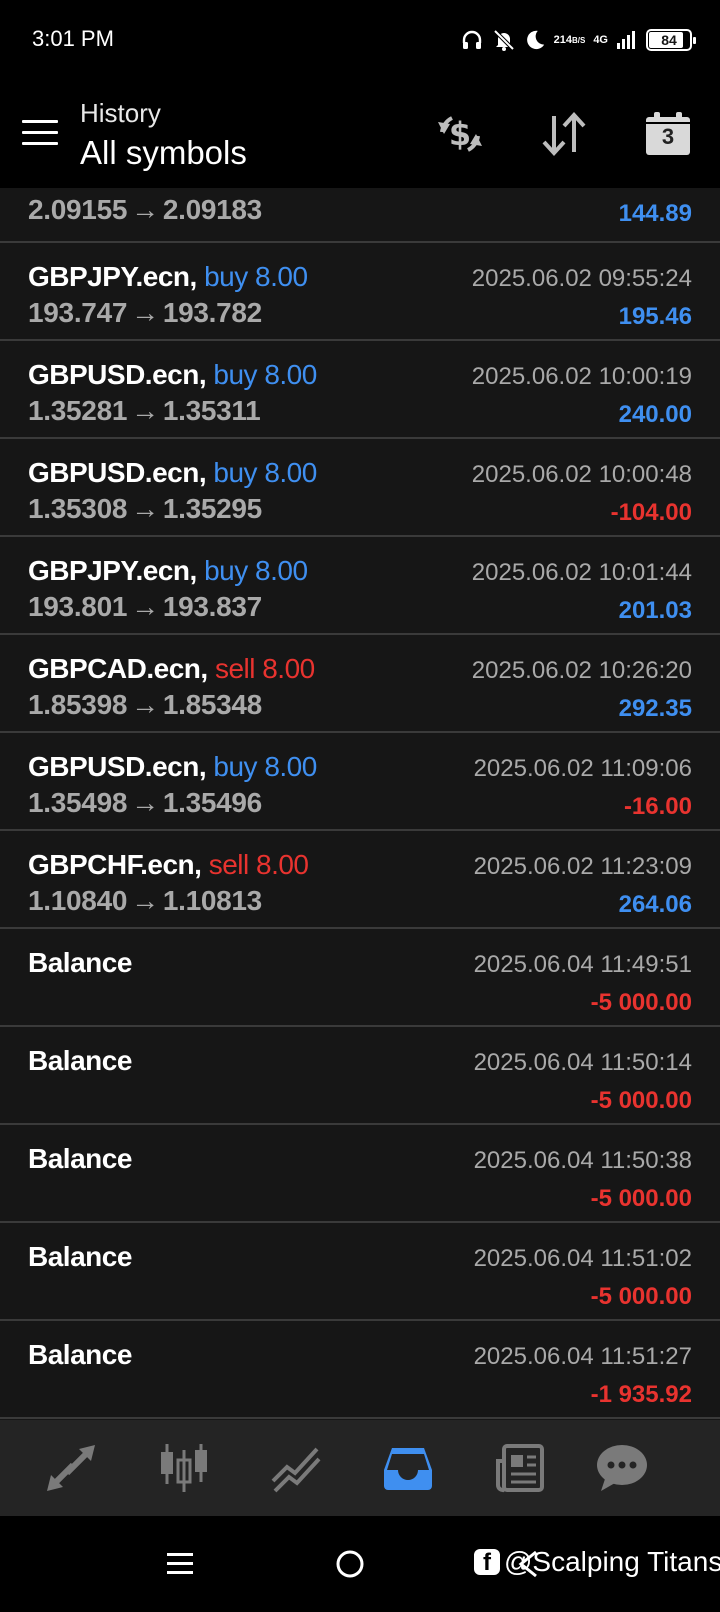 The height and width of the screenshot is (1612, 720). I want to click on price-open: 1.10840, so click(78, 900).